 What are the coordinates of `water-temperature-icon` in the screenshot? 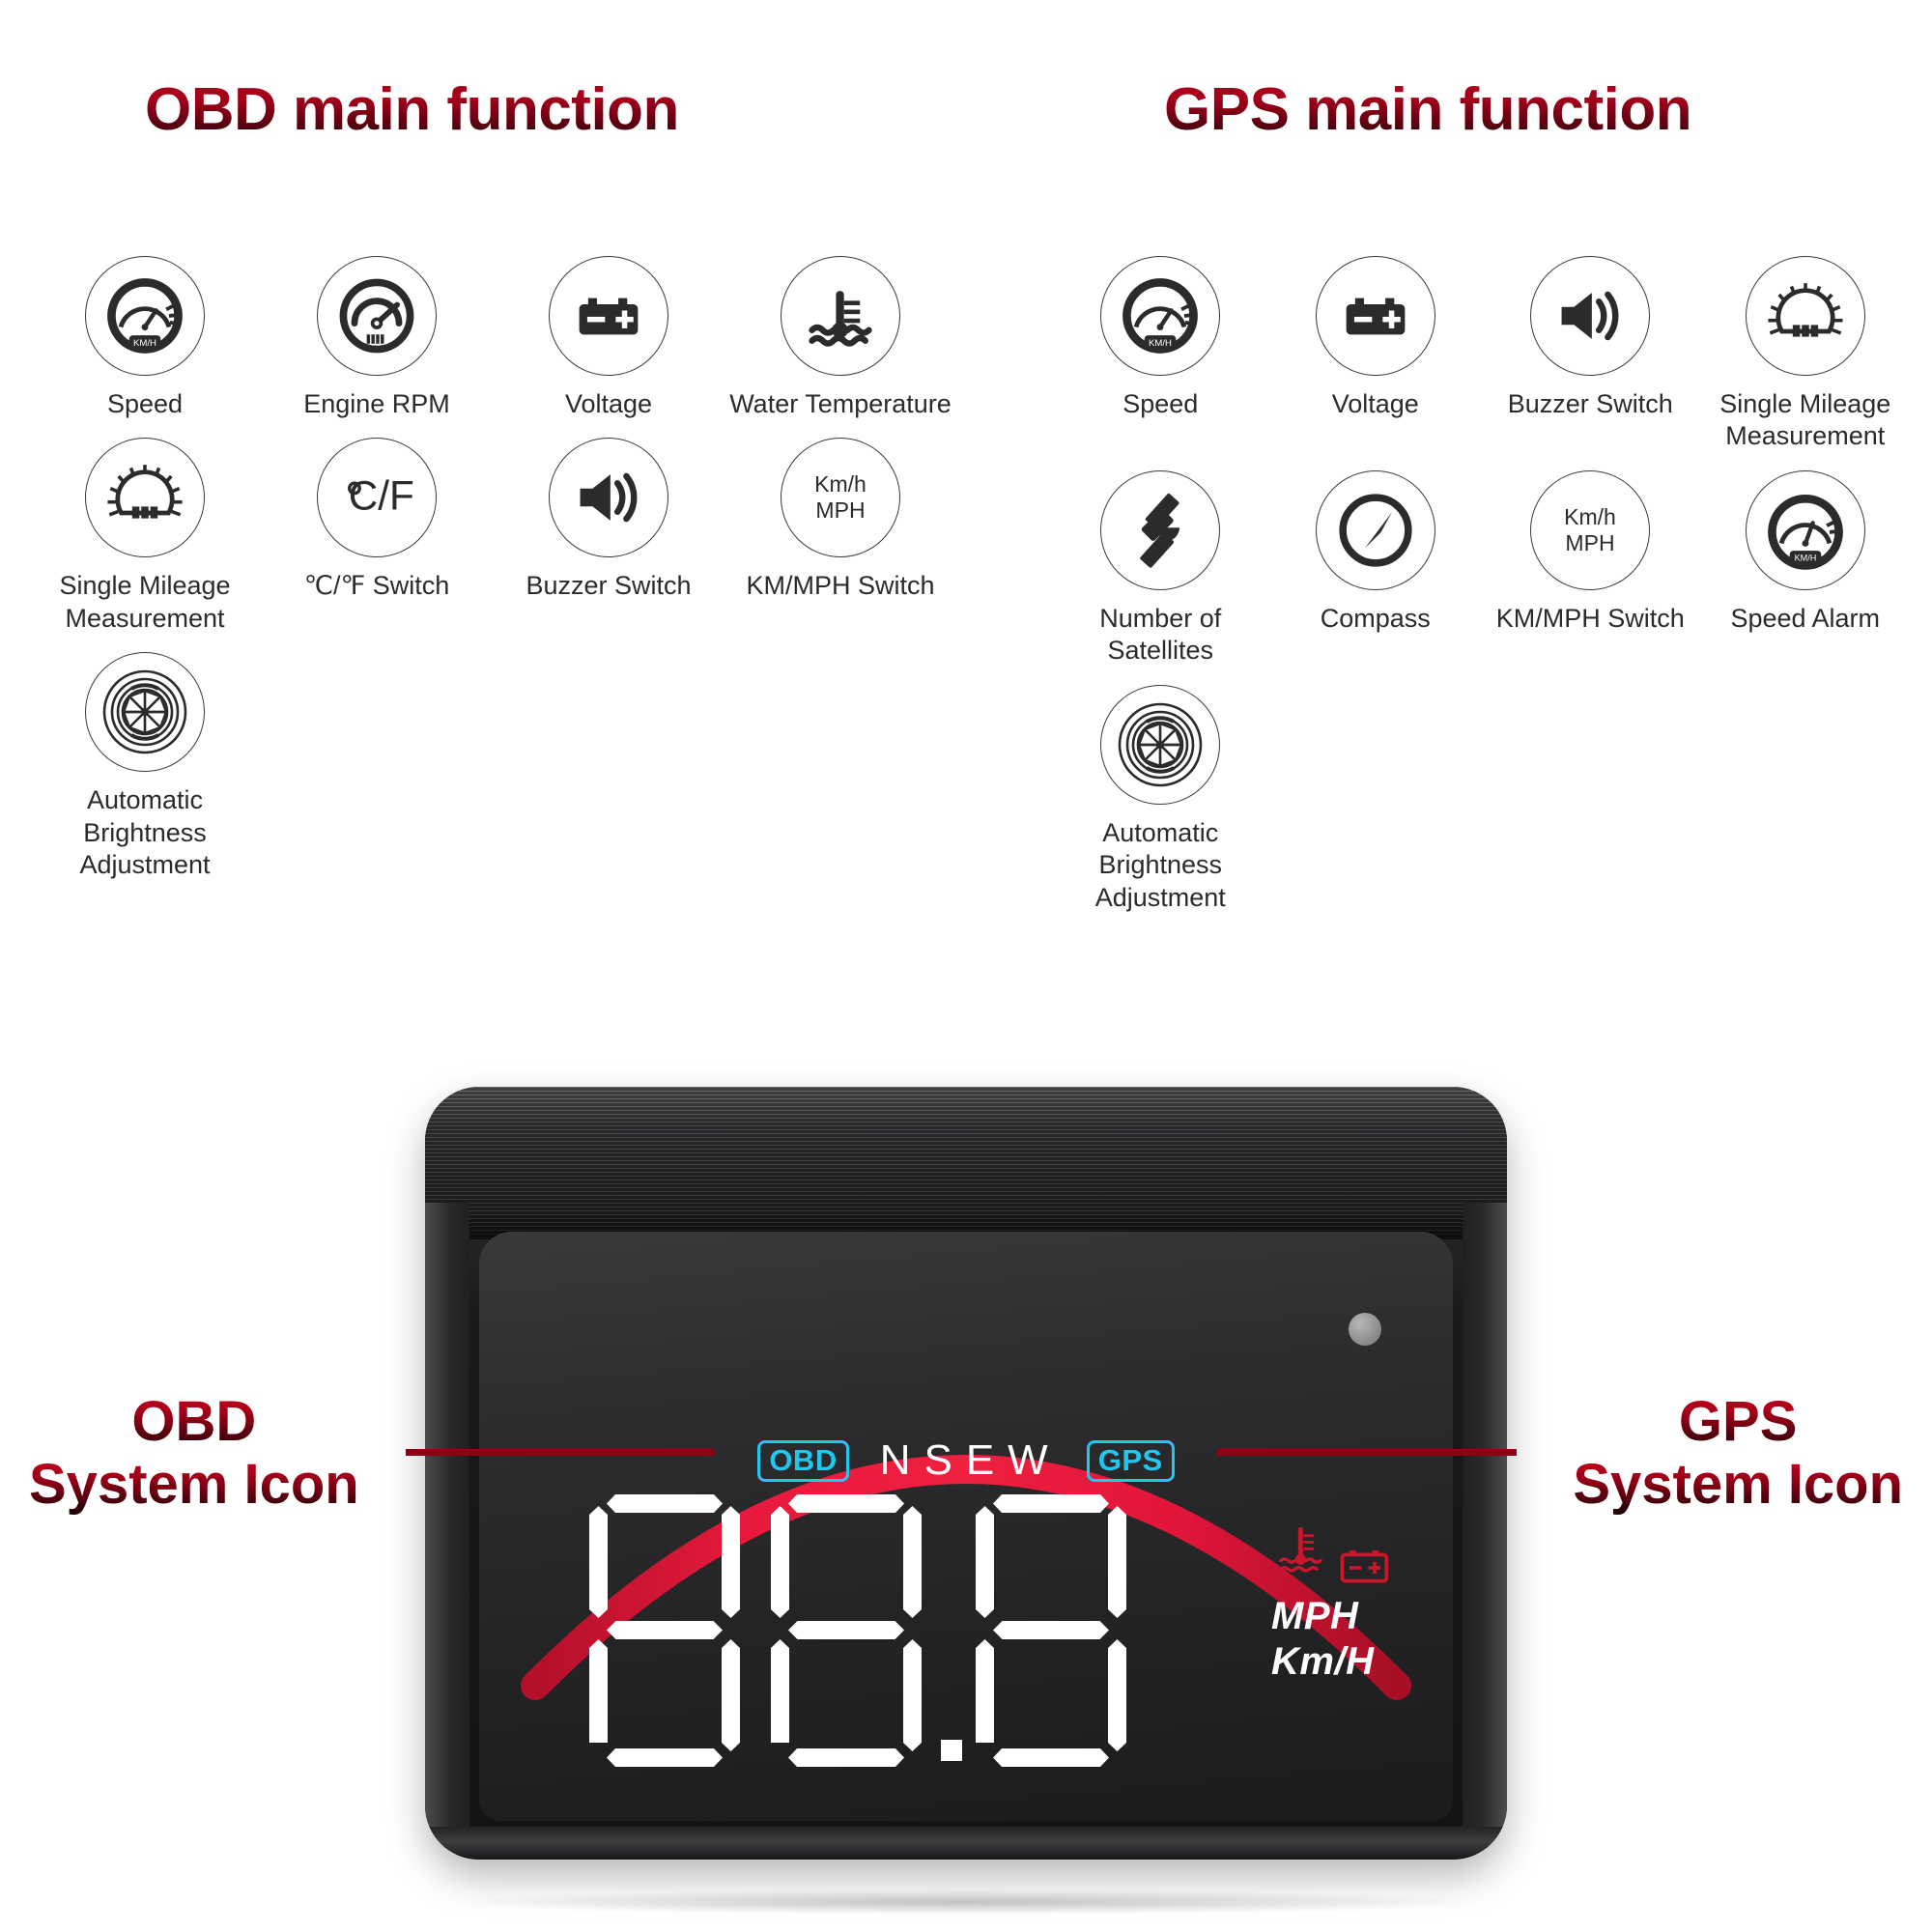 It's located at (840, 316).